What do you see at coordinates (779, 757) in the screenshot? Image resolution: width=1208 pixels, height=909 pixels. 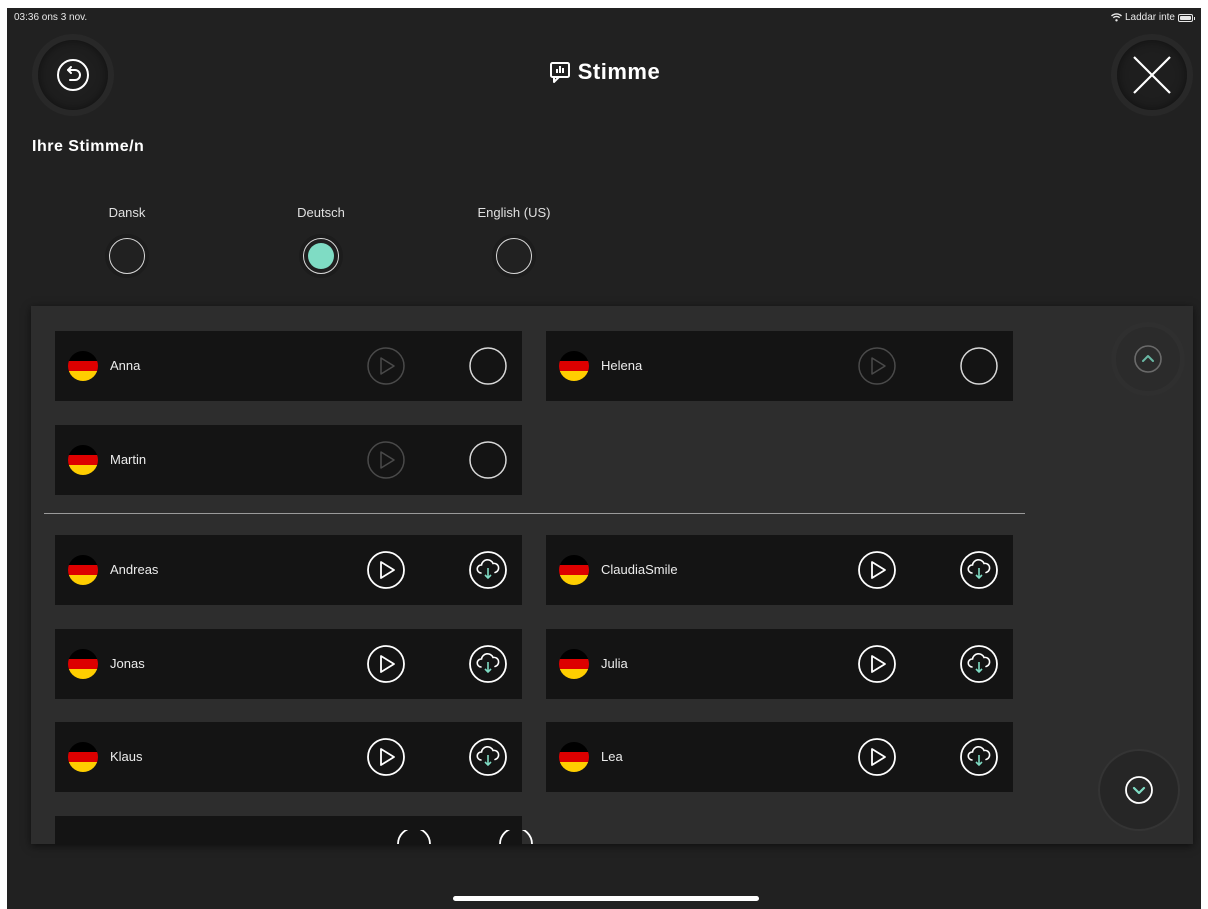 I see `voice-card: Lea` at bounding box center [779, 757].